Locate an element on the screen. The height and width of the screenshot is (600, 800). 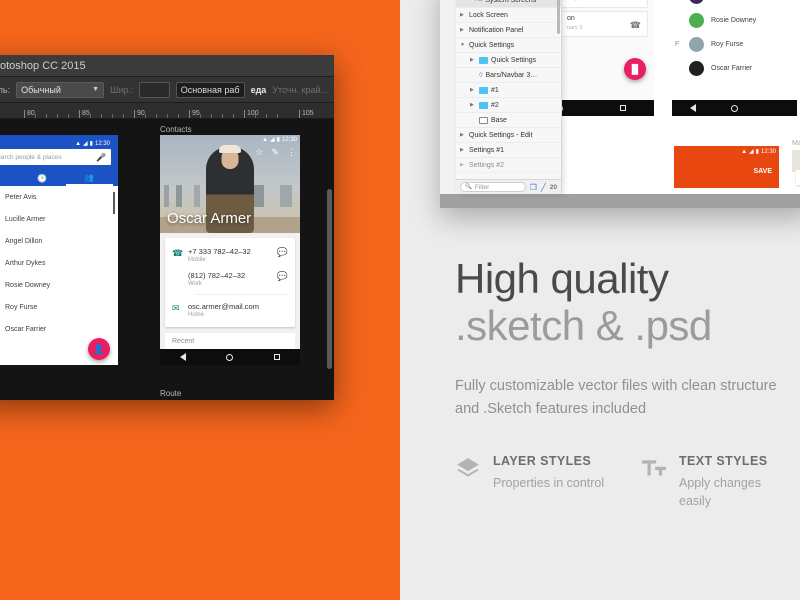
style-select: Обычный ▼ is located at coordinates (60, 89).